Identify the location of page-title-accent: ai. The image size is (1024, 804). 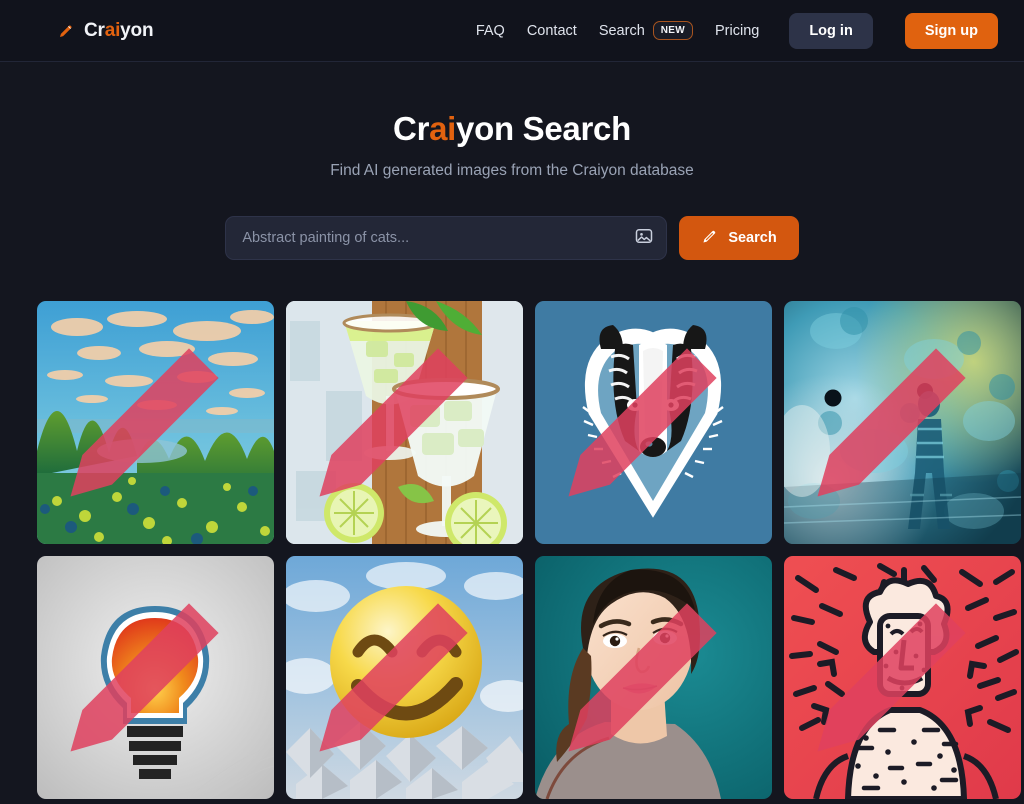
(443, 128).